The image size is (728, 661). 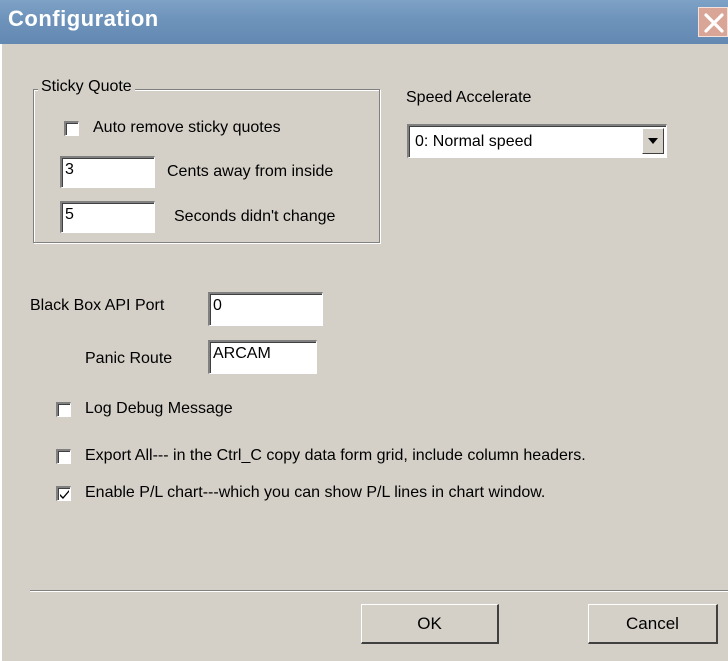 What do you see at coordinates (187, 127) in the screenshot?
I see `auto-remove-label: Auto remove sticky quotes` at bounding box center [187, 127].